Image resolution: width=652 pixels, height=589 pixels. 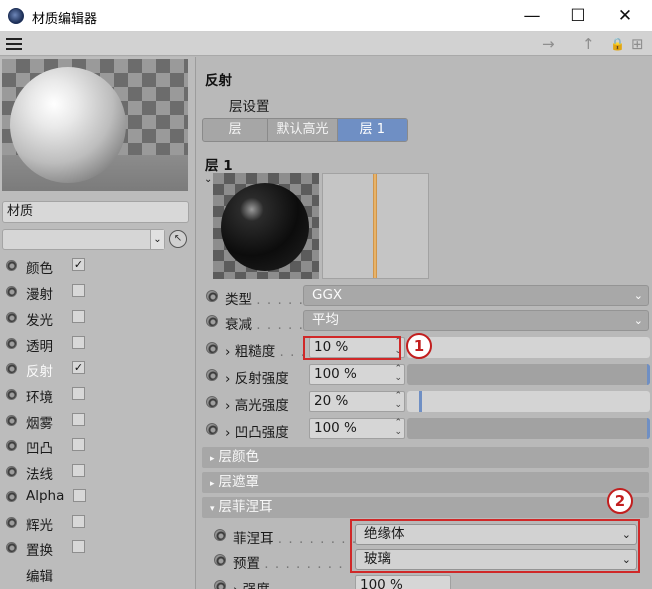 I want to click on channel-label: 编辑, so click(x=39, y=577).